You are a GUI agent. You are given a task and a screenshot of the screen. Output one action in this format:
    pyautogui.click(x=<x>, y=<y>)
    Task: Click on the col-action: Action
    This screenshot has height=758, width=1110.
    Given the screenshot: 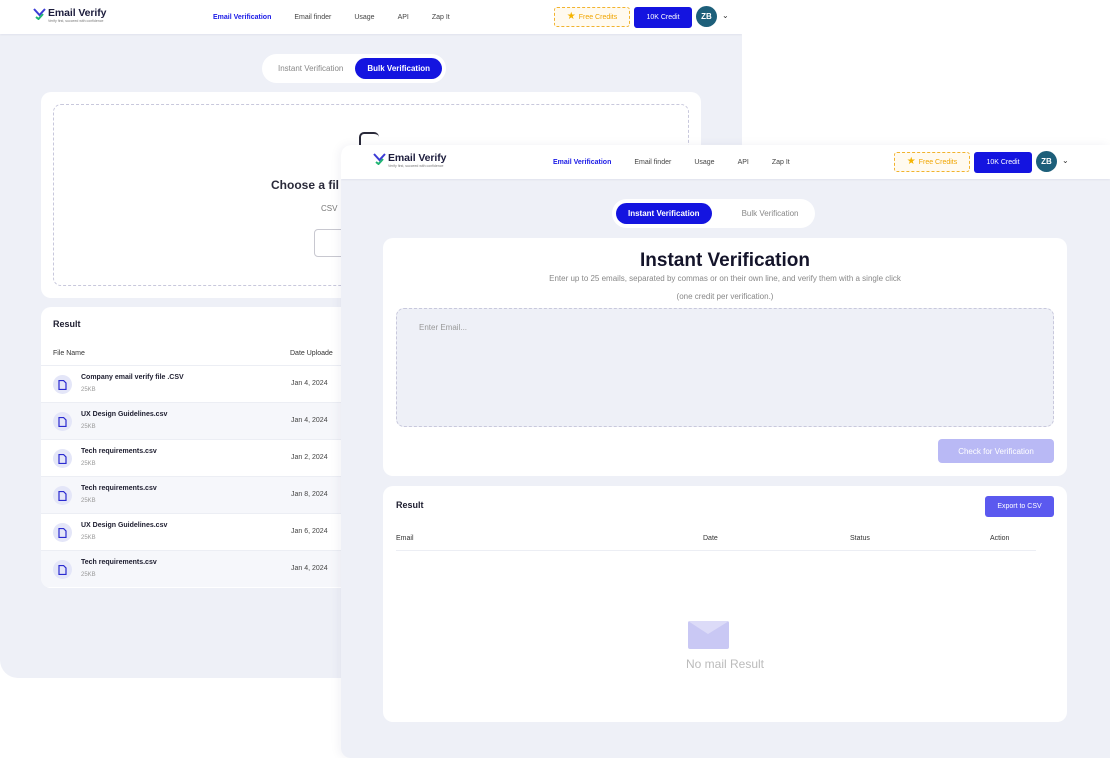 What is the action you would take?
    pyautogui.click(x=1000, y=538)
    